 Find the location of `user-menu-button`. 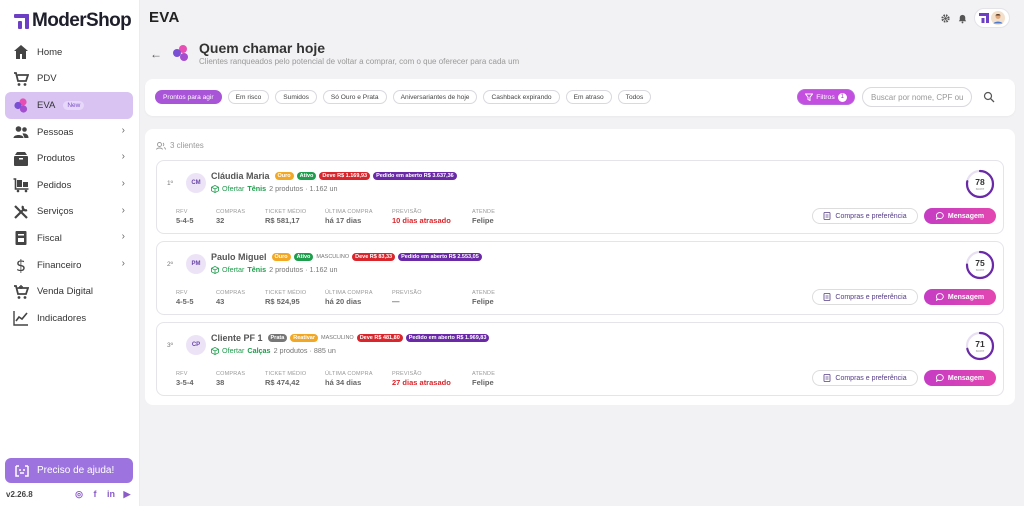

user-menu-button is located at coordinates (992, 18).